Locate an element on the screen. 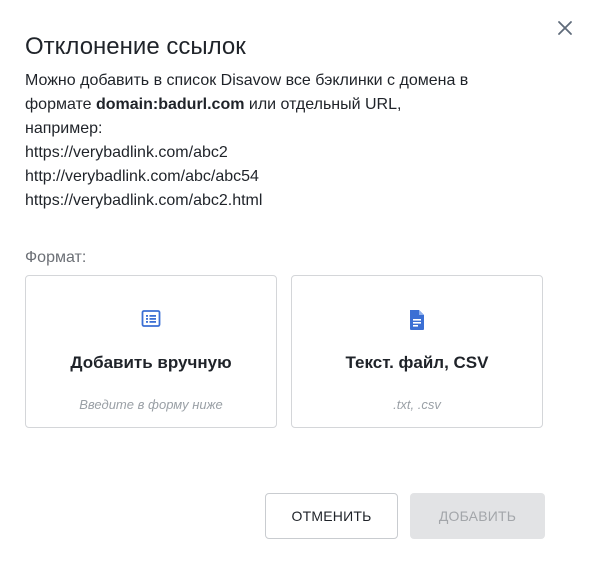 The width and height of the screenshot is (598, 562). close-icon is located at coordinates (565, 30).